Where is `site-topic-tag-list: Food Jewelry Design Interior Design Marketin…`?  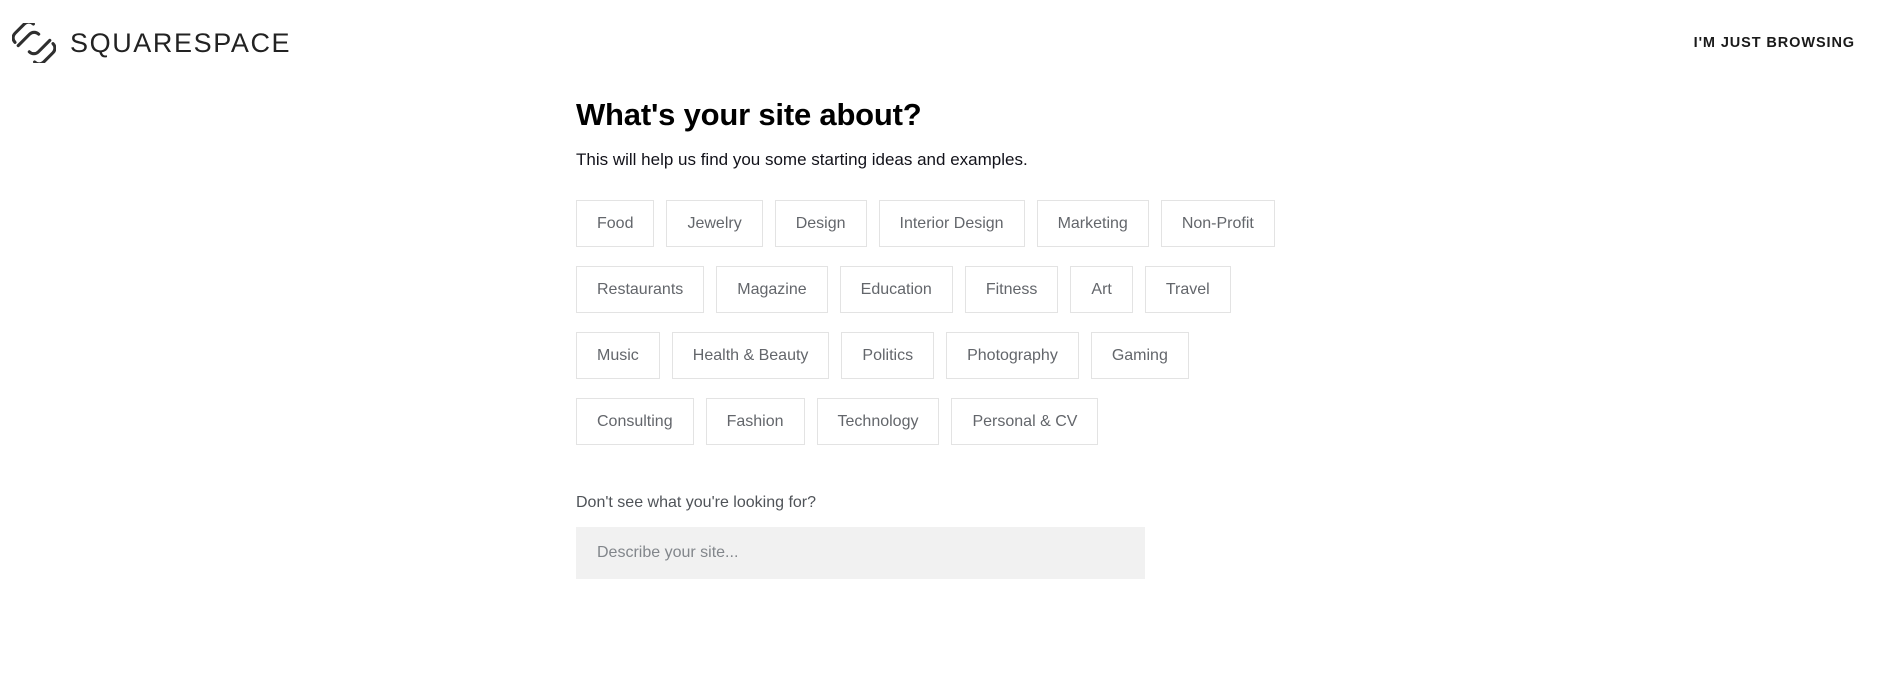
site-topic-tag-list: Food Jewelry Design Interior Design Marketin… is located at coordinates (926, 323).